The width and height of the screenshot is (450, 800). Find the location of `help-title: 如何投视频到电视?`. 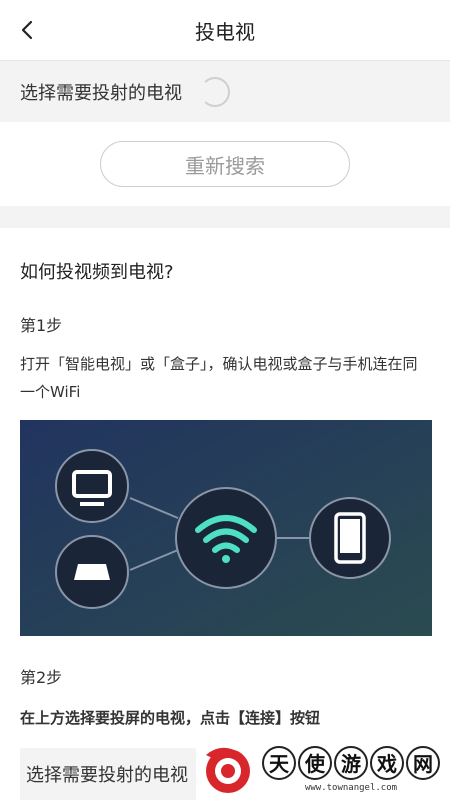

help-title: 如何投视频到电视? is located at coordinates (97, 272).